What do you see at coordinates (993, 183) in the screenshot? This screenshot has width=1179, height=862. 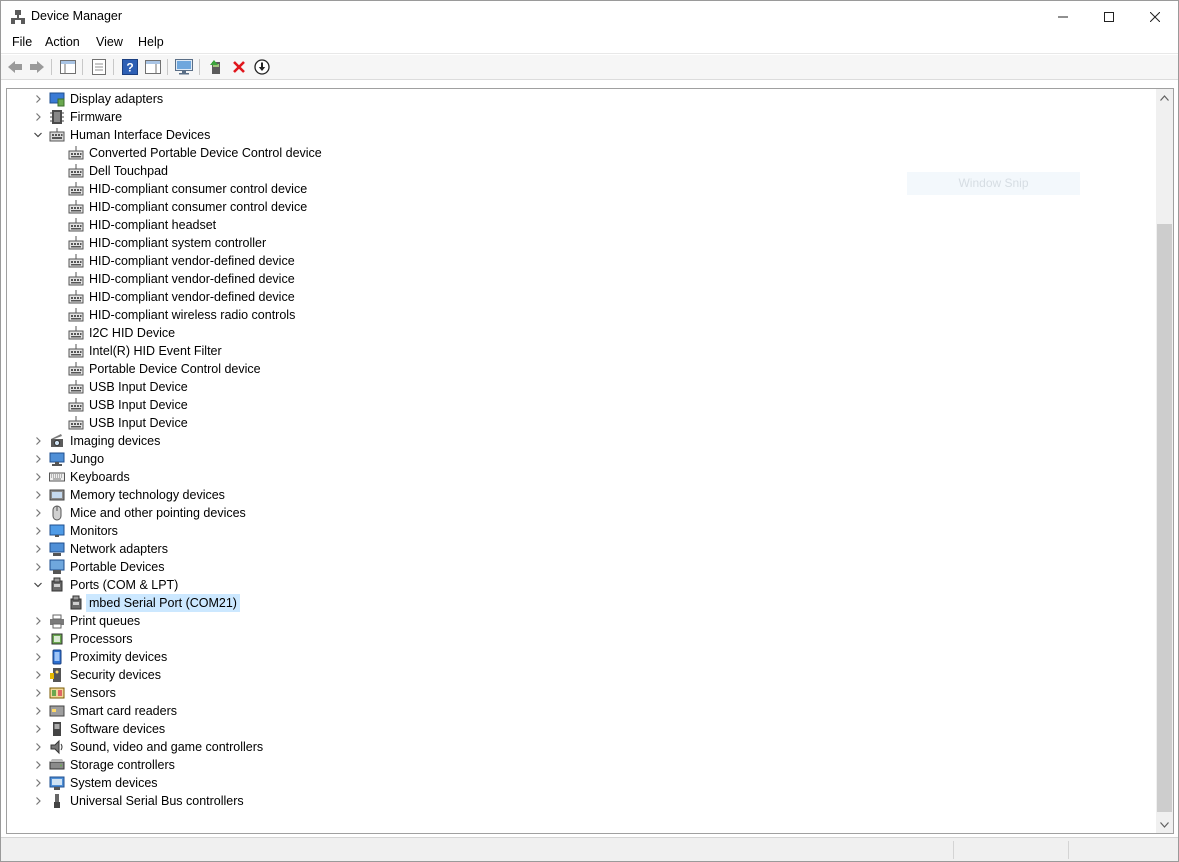 I see `window-snip-ghost-label: Window Snip` at bounding box center [993, 183].